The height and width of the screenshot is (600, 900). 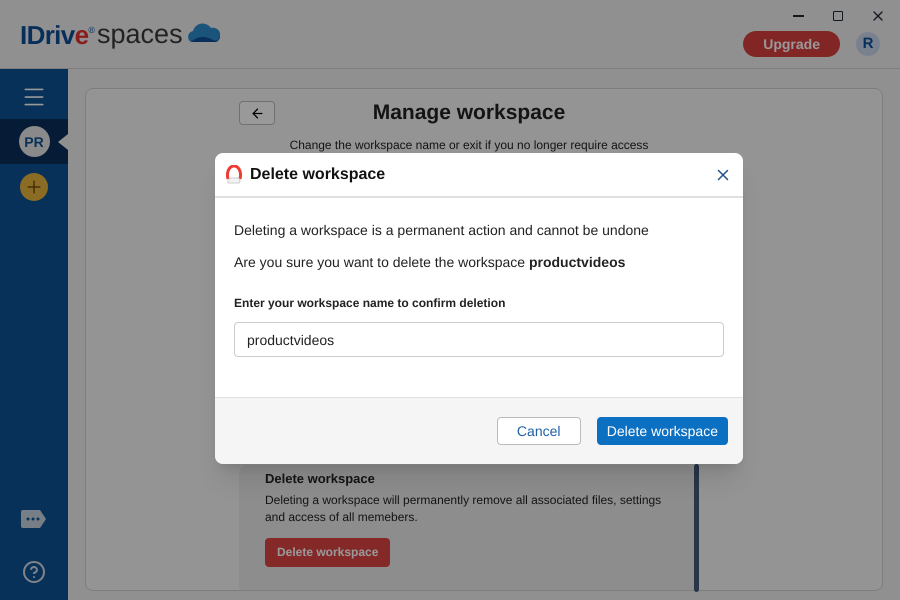 I want to click on page-subtitle: Change the workspace name or exit if you no longer require access, so click(x=469, y=145).